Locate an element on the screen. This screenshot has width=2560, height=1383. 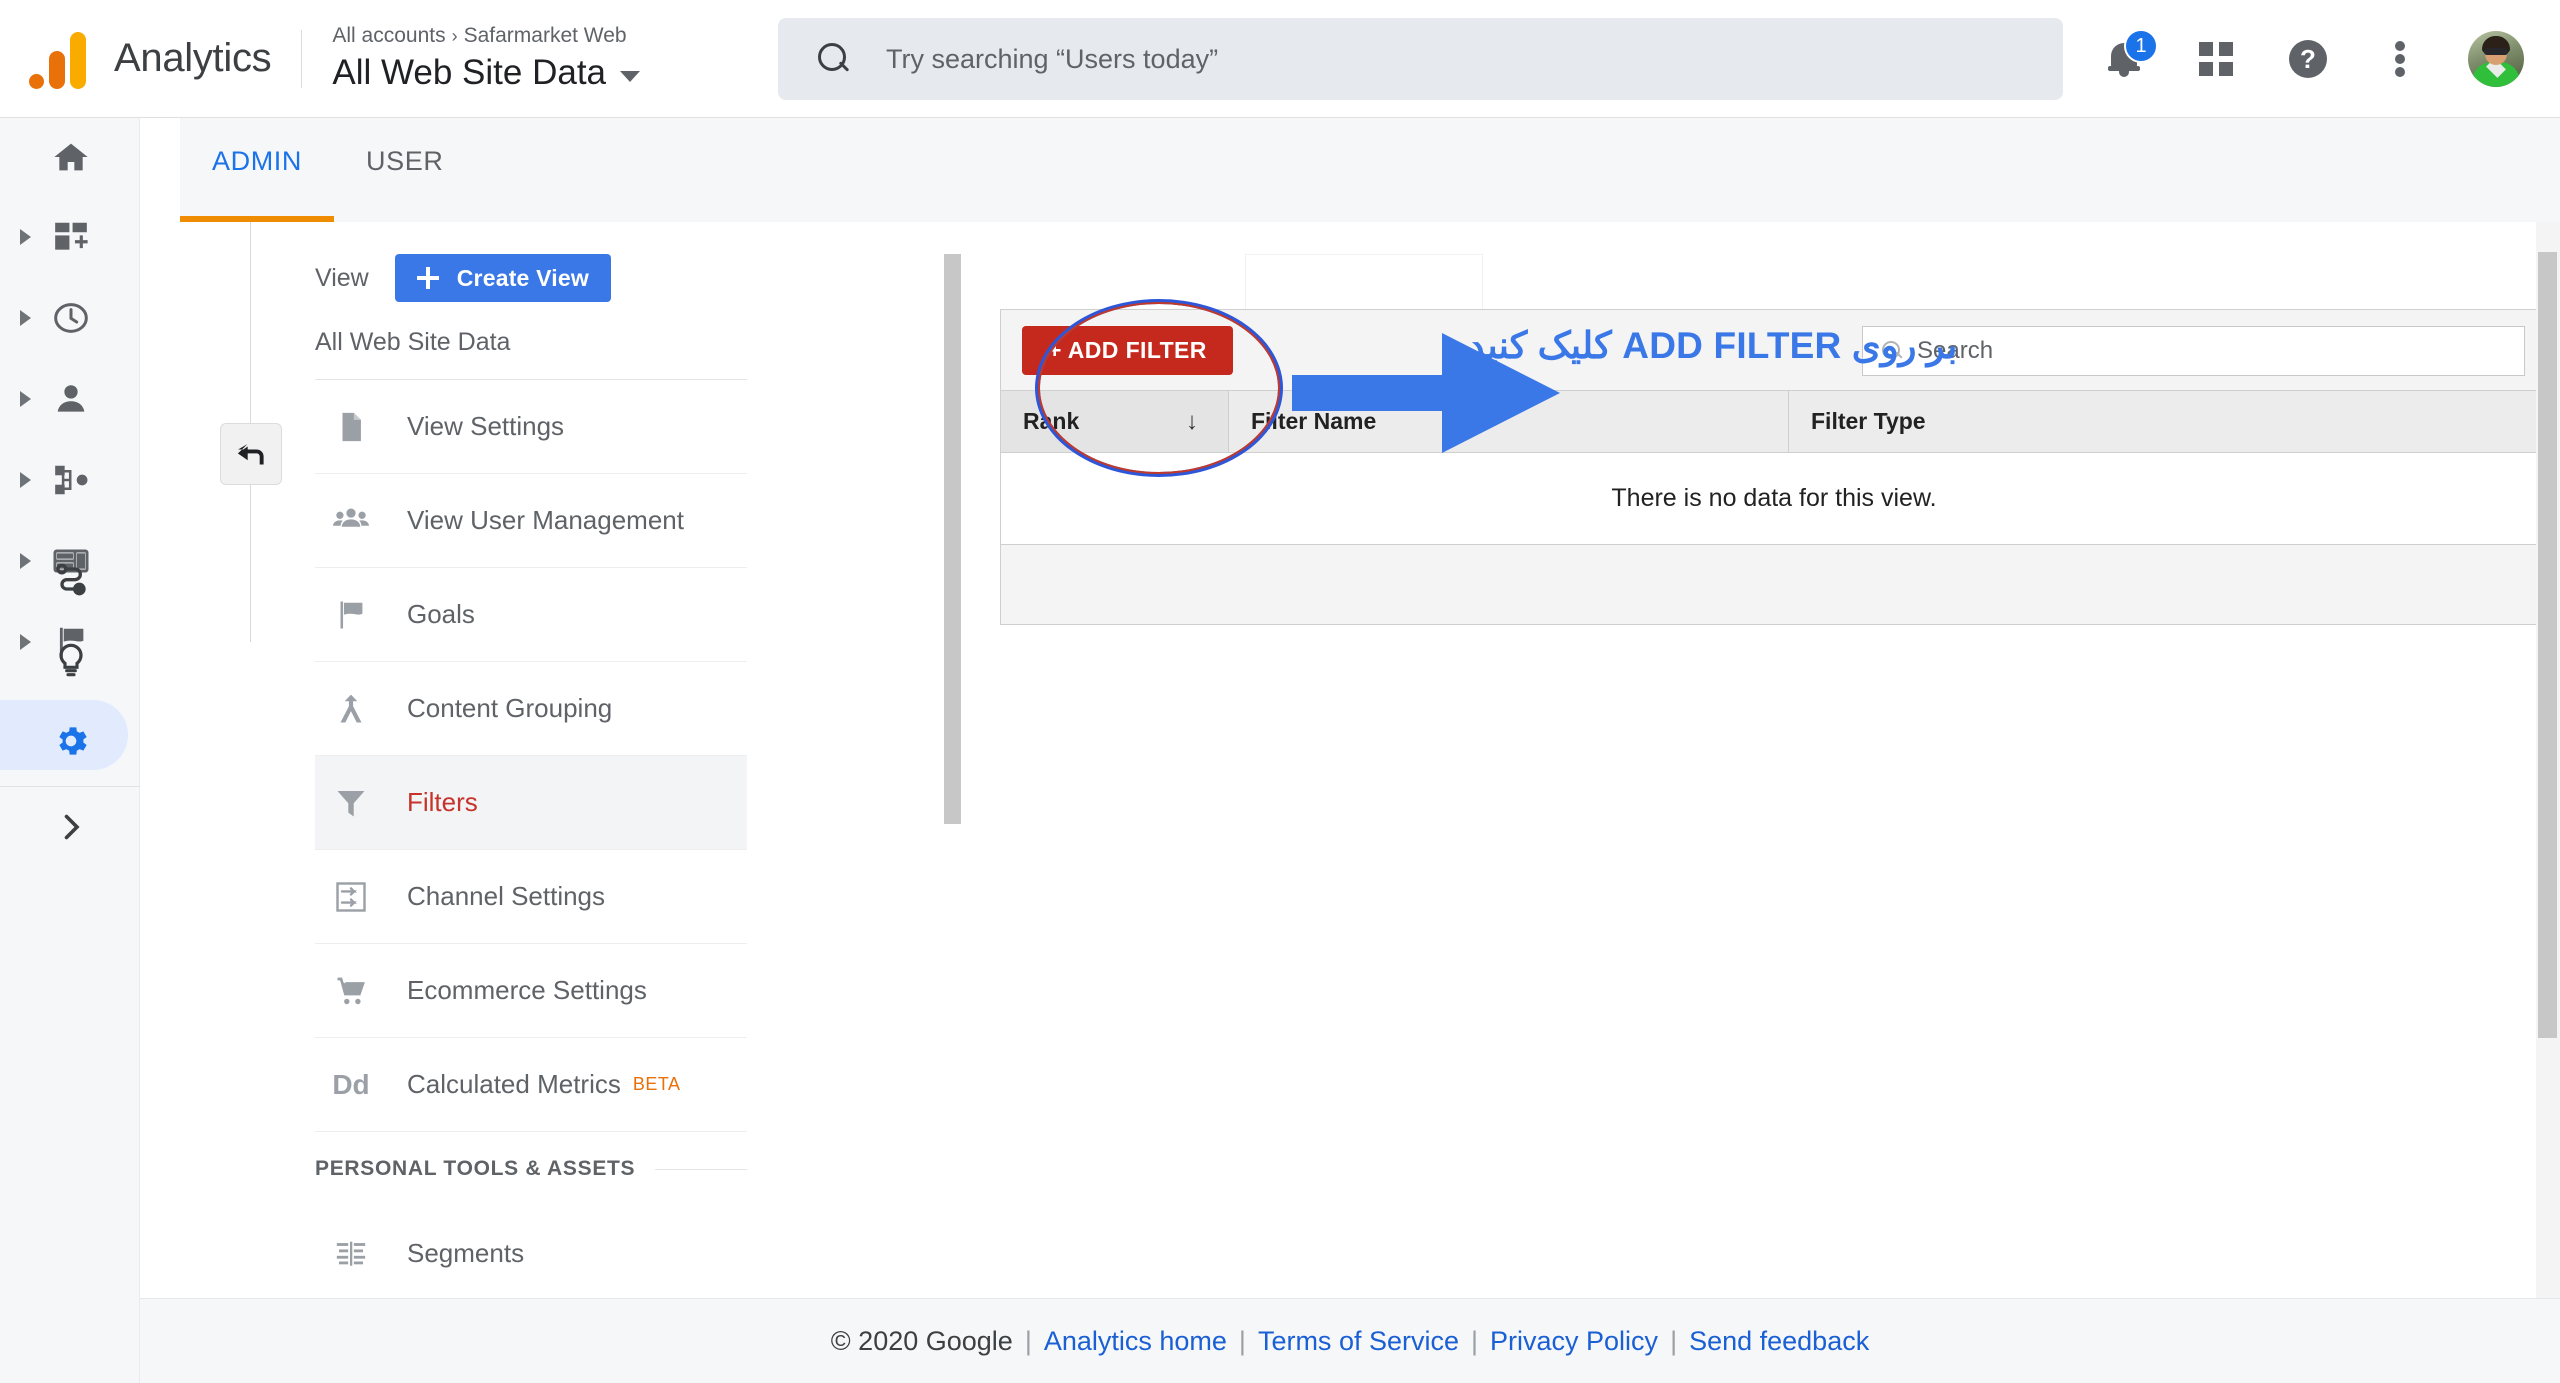
sidebar-item-channel-settings: Channel Settings is located at coordinates (531, 897).